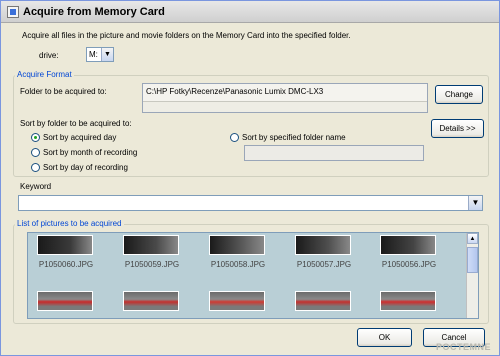 This screenshot has height=356, width=500. What do you see at coordinates (250, 203) in the screenshot?
I see `keyword-combobox: ▼` at bounding box center [250, 203].